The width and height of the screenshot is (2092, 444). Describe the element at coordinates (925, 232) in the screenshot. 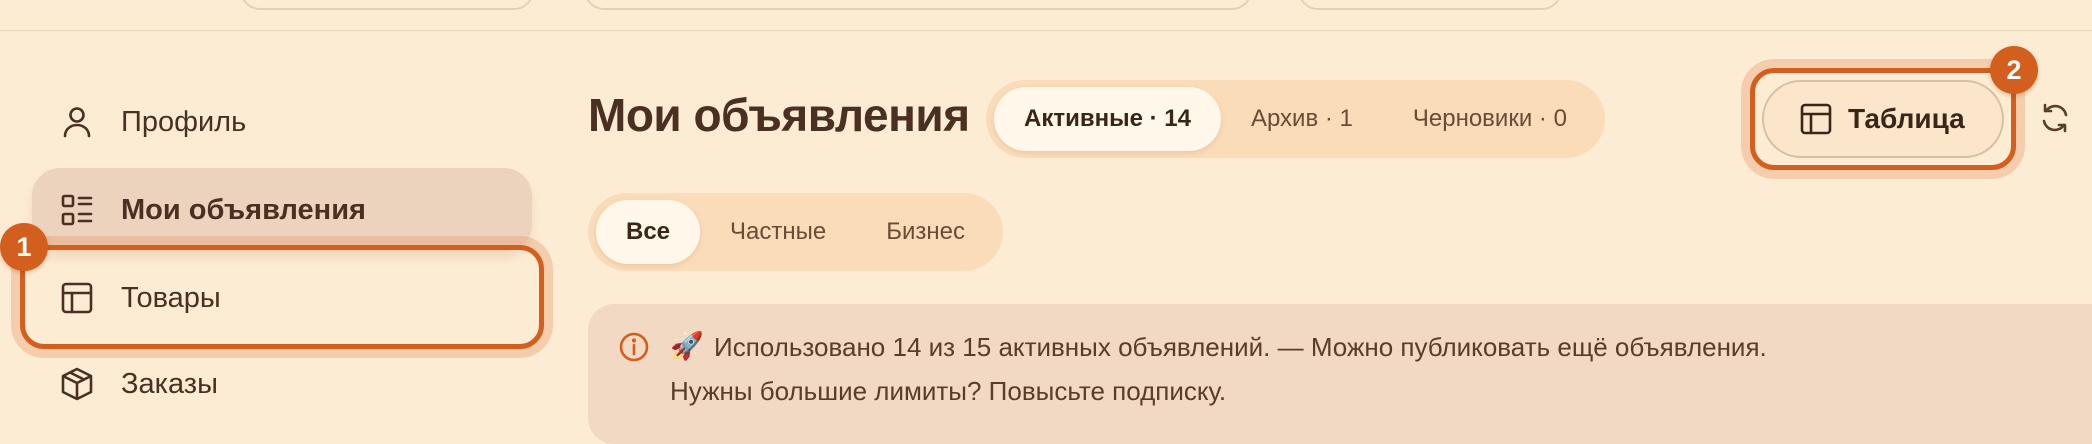

I see `filter-business: Бизнес` at that location.